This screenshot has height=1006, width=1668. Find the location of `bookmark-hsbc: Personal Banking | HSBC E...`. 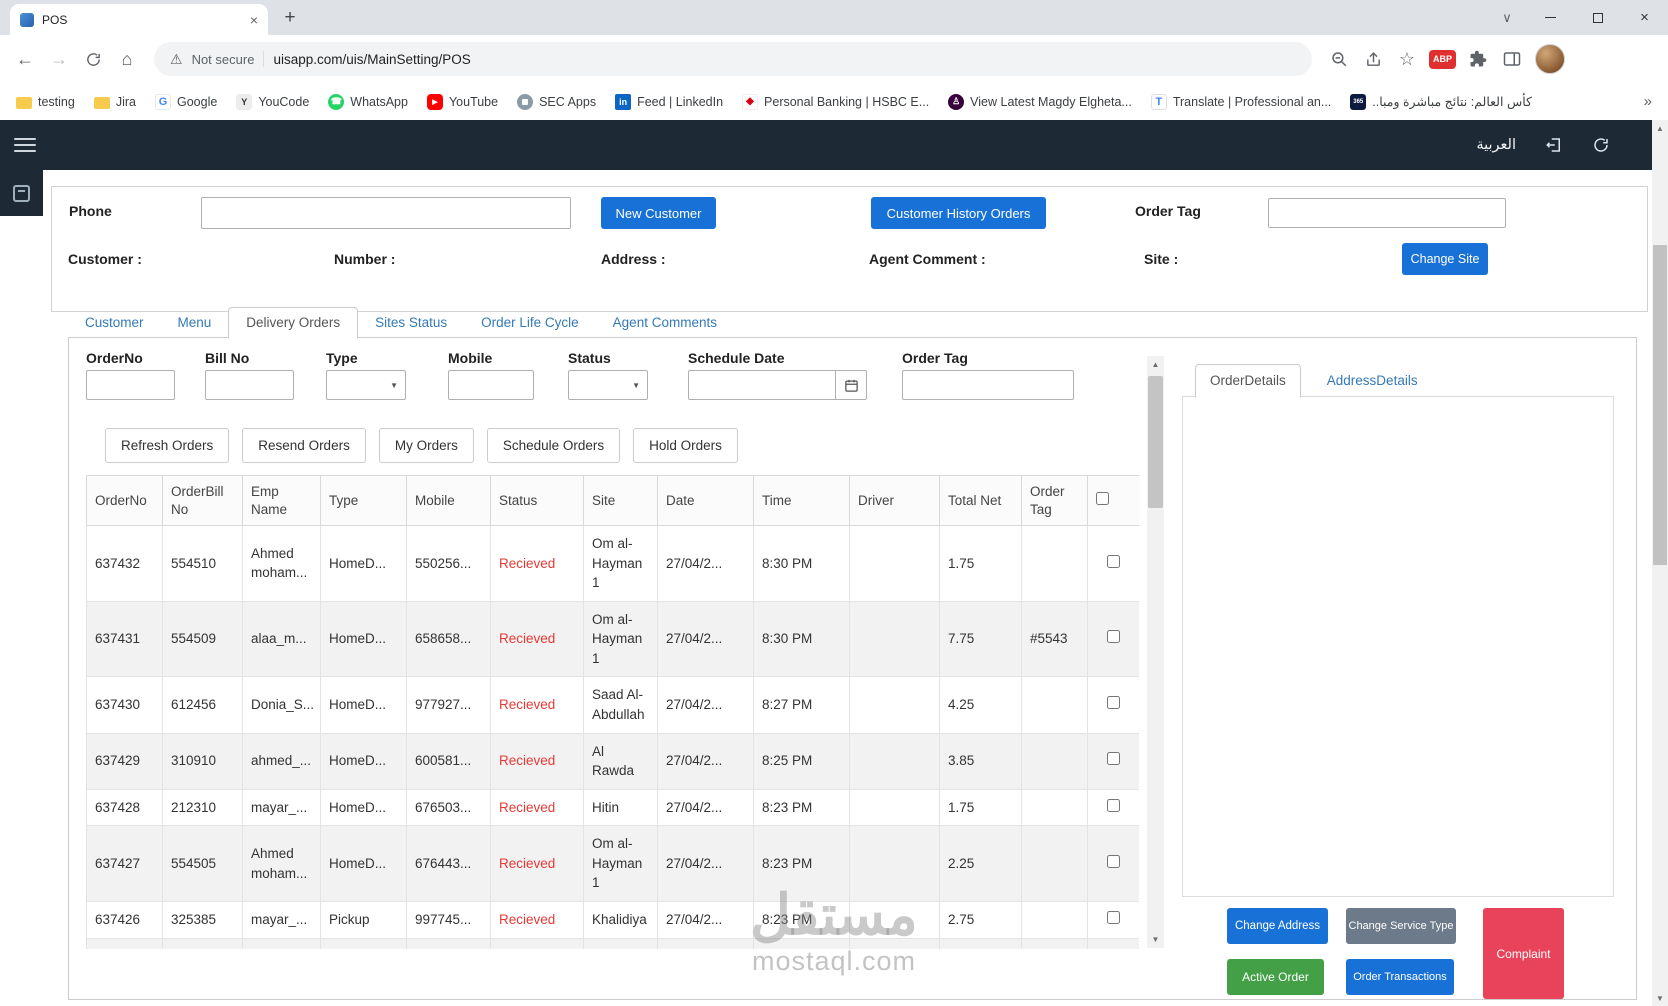

bookmark-hsbc: Personal Banking | HSBC E... is located at coordinates (835, 101).